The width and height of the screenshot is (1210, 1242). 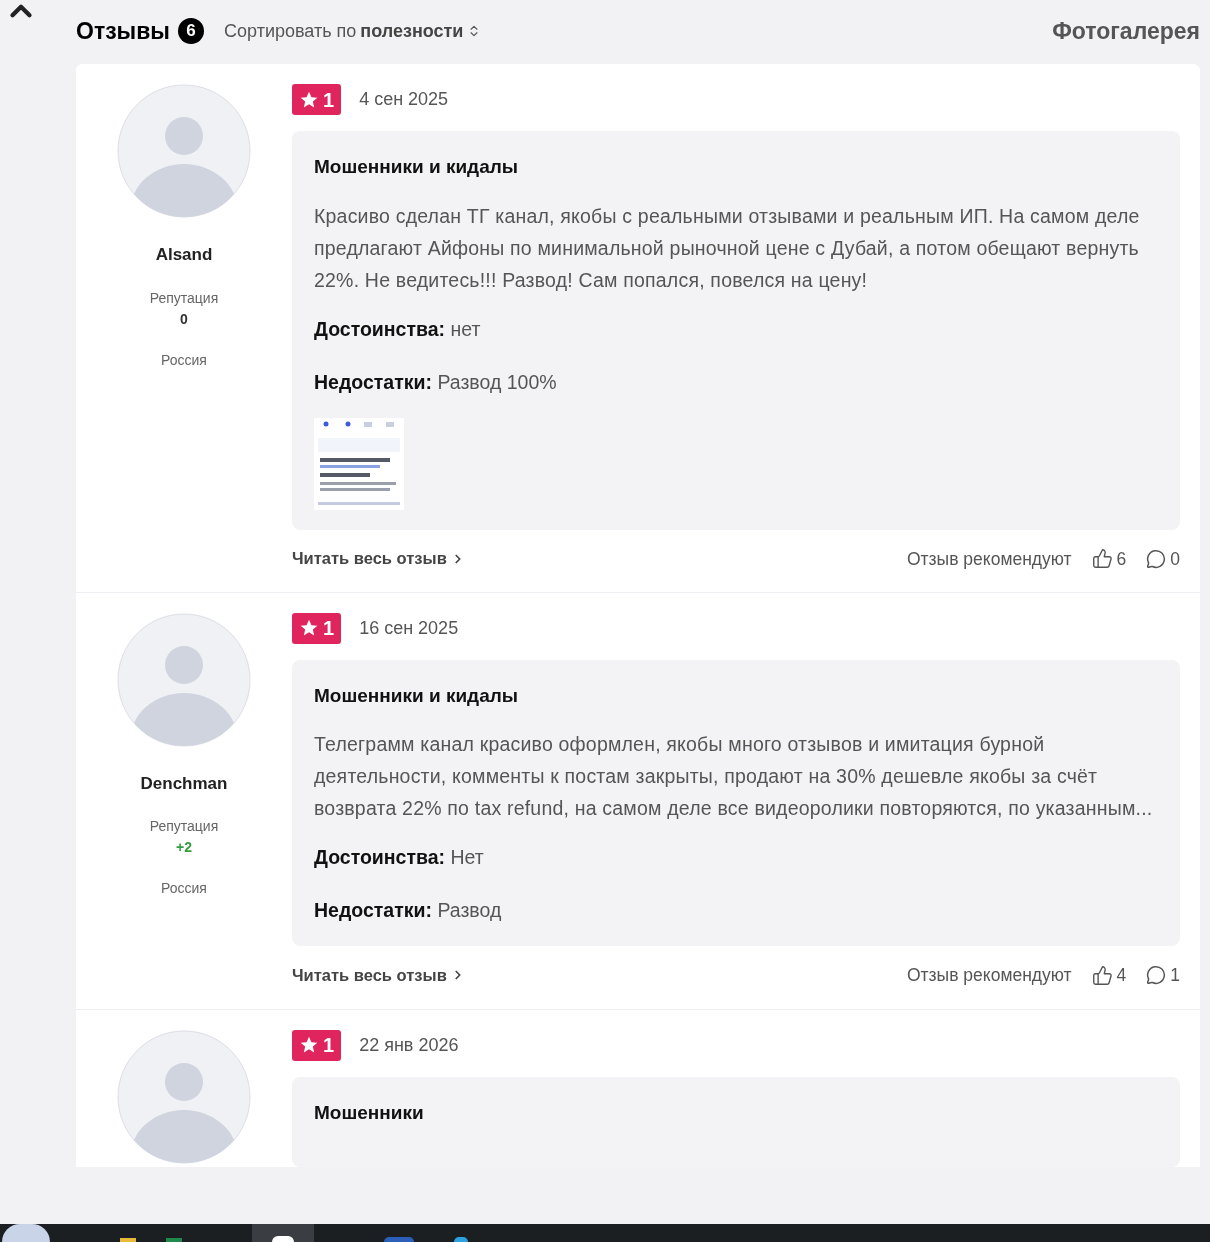 I want to click on like-button: 4, so click(x=1109, y=975).